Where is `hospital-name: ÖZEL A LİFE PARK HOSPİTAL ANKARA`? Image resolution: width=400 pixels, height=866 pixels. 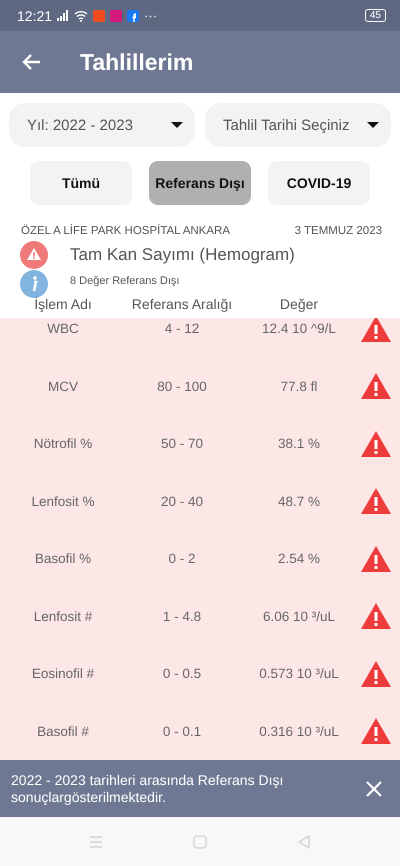
hospital-name: ÖZEL A LİFE PARK HOSPİTAL ANKARA is located at coordinates (125, 231).